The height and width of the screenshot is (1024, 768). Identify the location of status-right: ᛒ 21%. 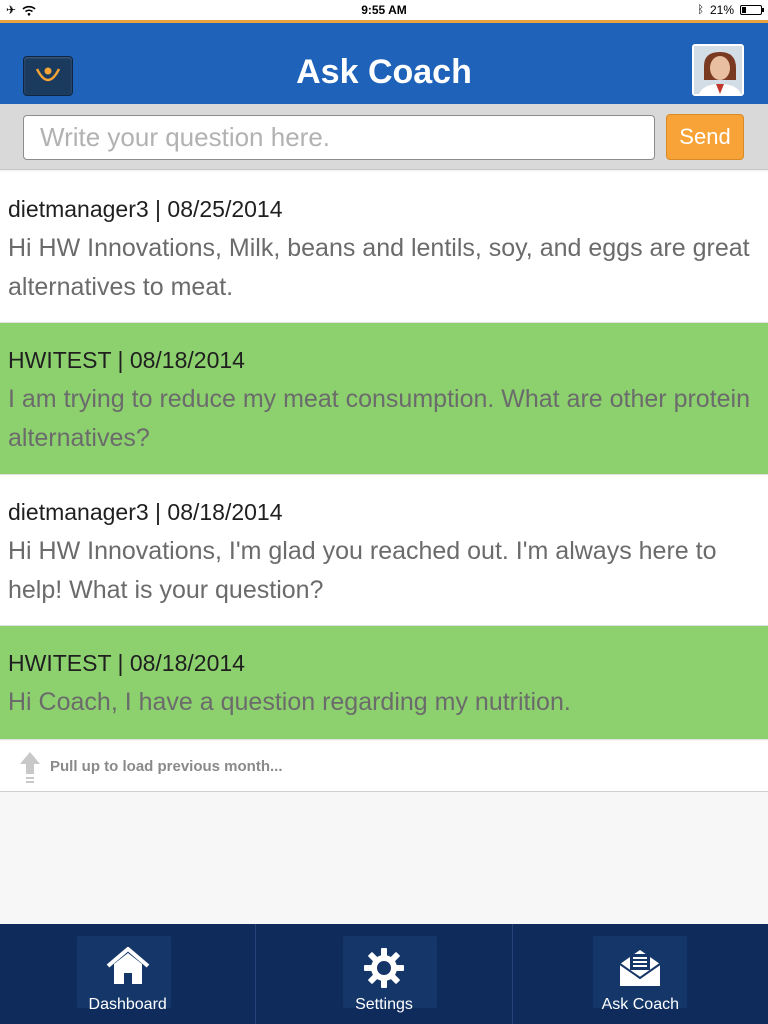
(730, 10).